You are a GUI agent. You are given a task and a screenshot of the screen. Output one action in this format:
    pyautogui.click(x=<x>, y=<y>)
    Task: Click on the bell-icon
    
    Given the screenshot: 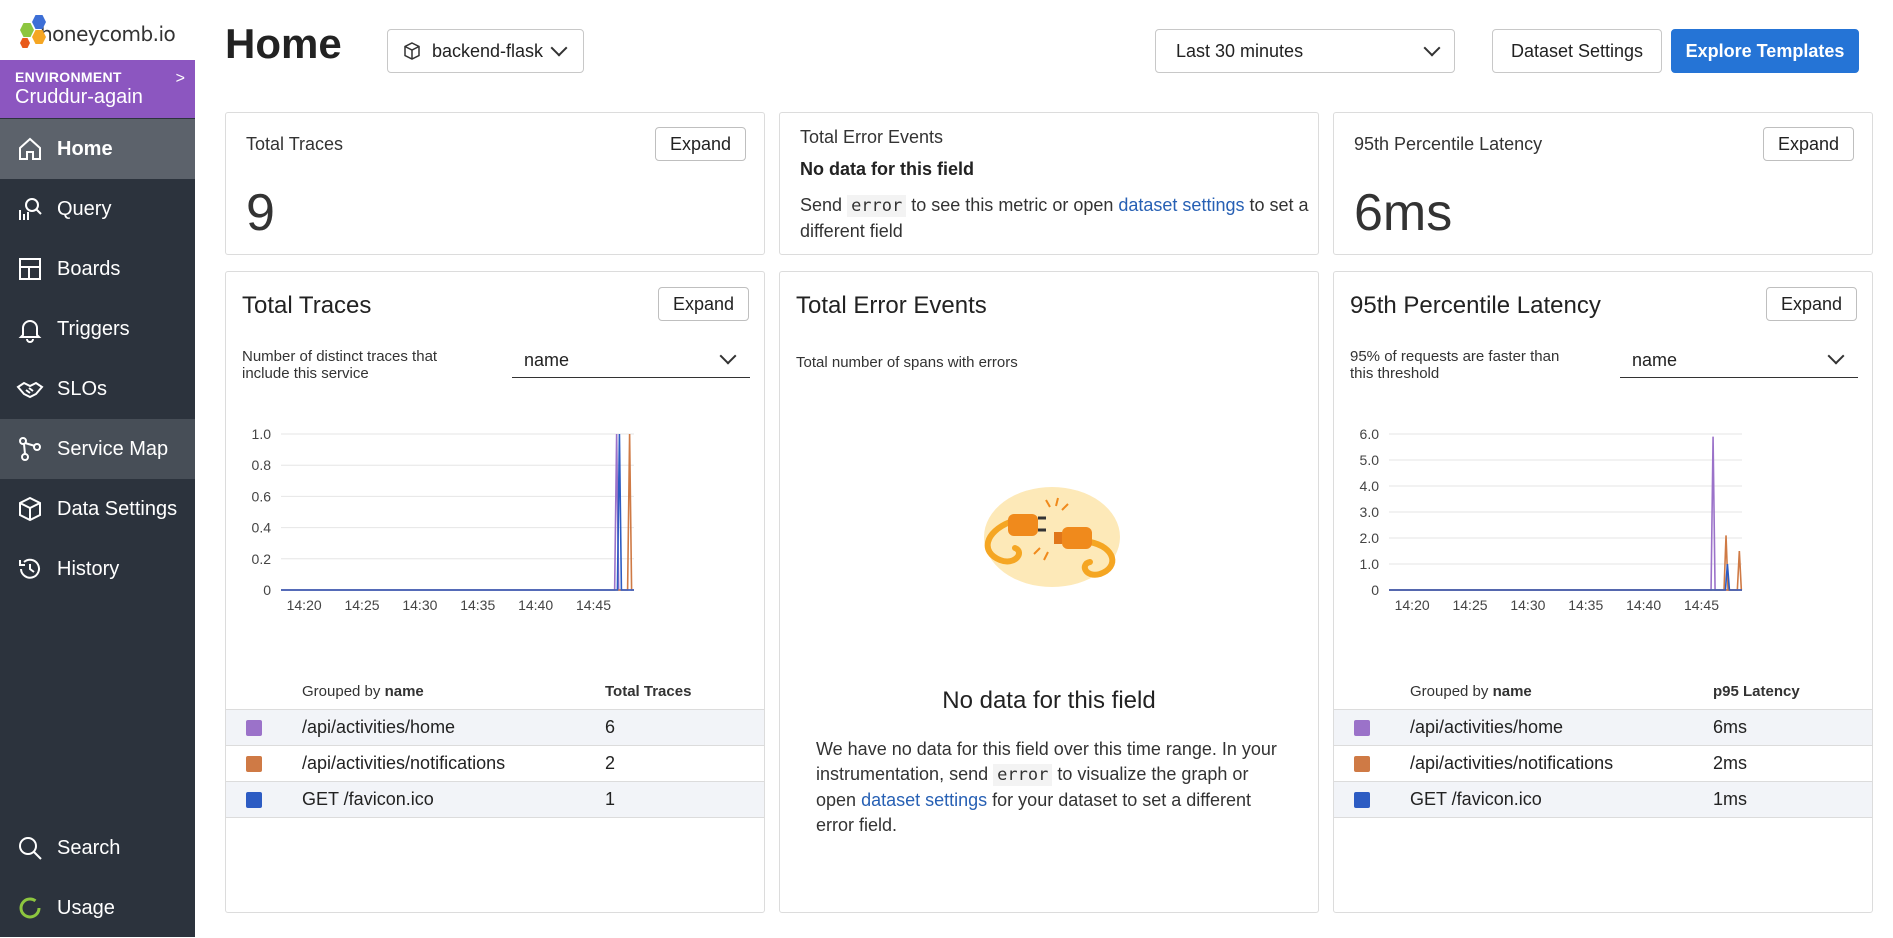 What is the action you would take?
    pyautogui.click(x=30, y=331)
    